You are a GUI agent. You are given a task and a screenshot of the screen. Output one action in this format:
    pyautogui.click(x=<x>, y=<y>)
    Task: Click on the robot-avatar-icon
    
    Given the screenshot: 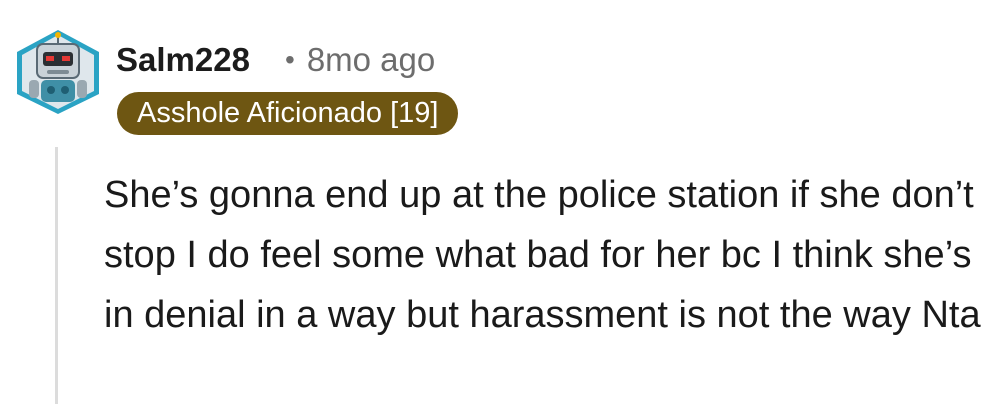 What is the action you would take?
    pyautogui.click(x=58, y=72)
    